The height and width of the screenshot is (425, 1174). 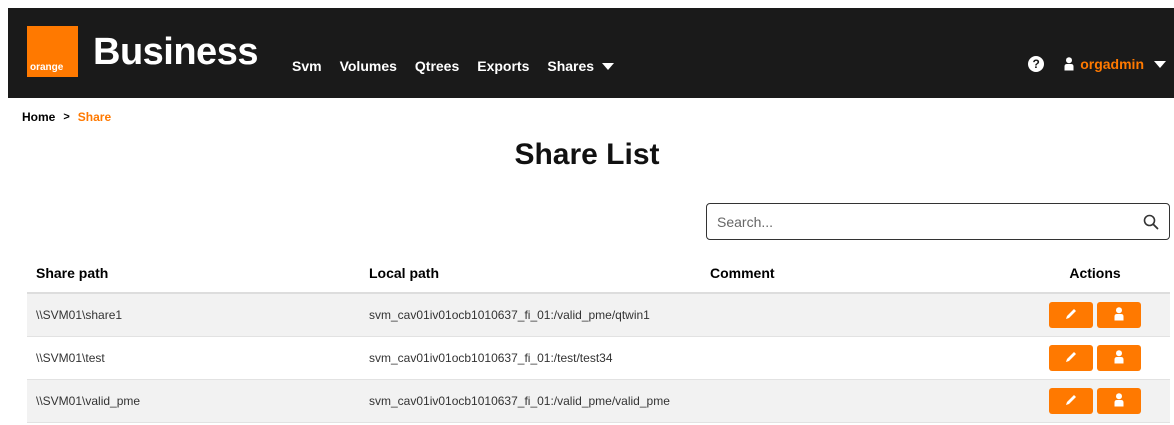 I want to click on nav-item-qtrees: Qtrees, so click(x=437, y=66).